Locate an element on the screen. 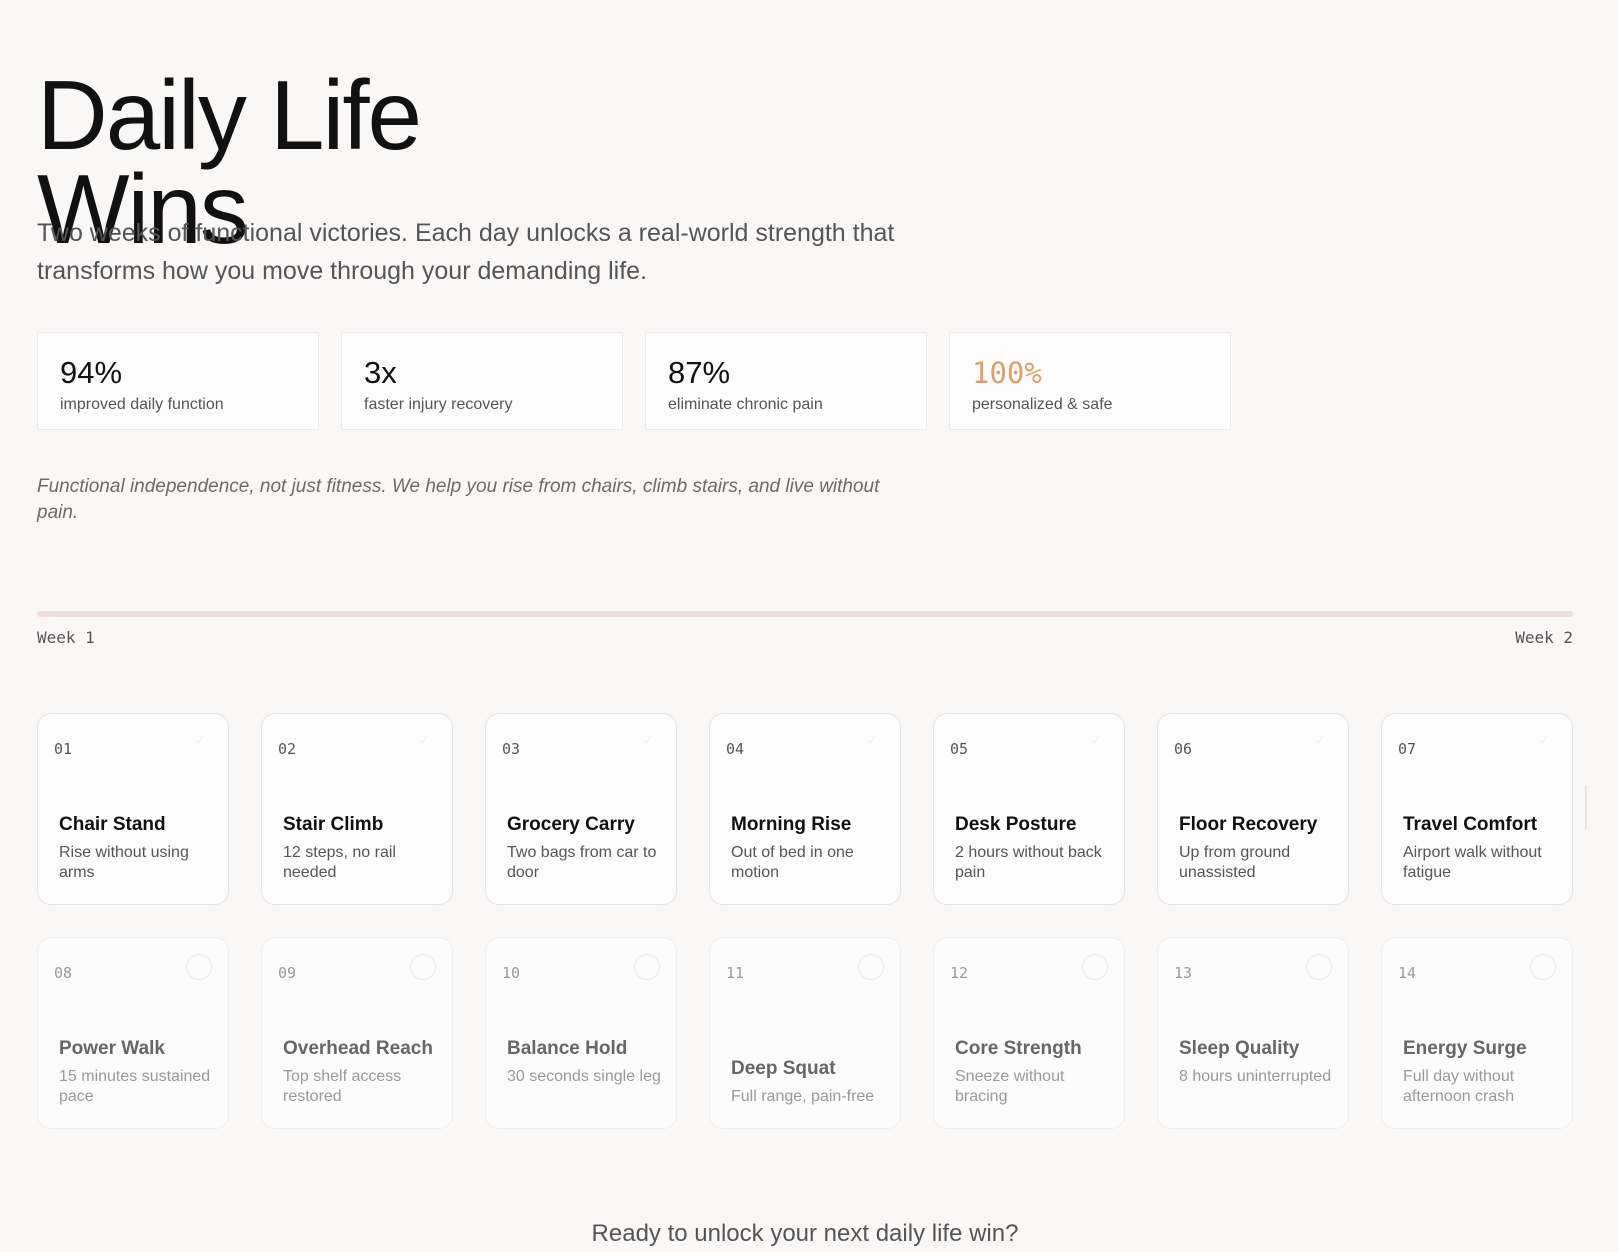  stat-label: improved daily function is located at coordinates (142, 404).